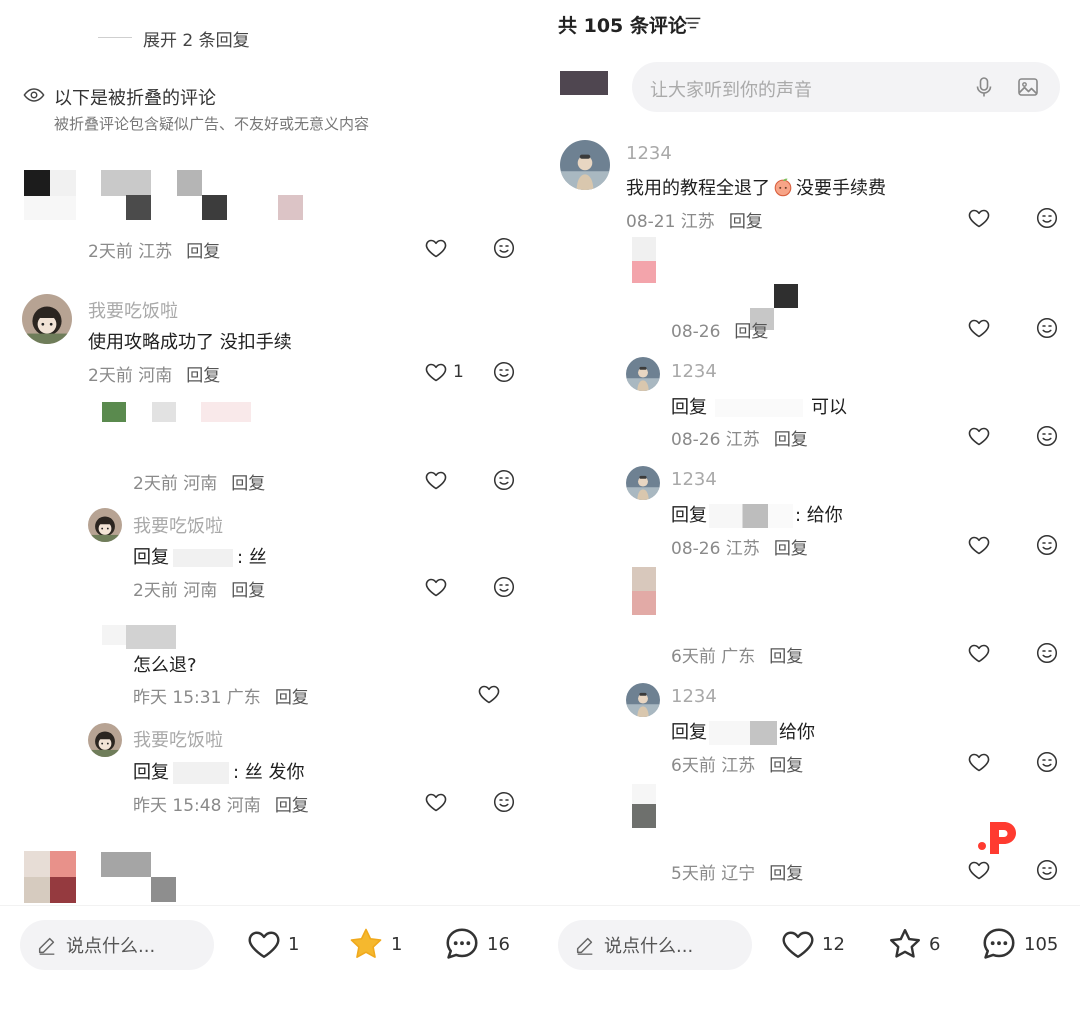 This screenshot has width=1080, height=1029. I want to click on comments-button: 105, so click(1019, 944).